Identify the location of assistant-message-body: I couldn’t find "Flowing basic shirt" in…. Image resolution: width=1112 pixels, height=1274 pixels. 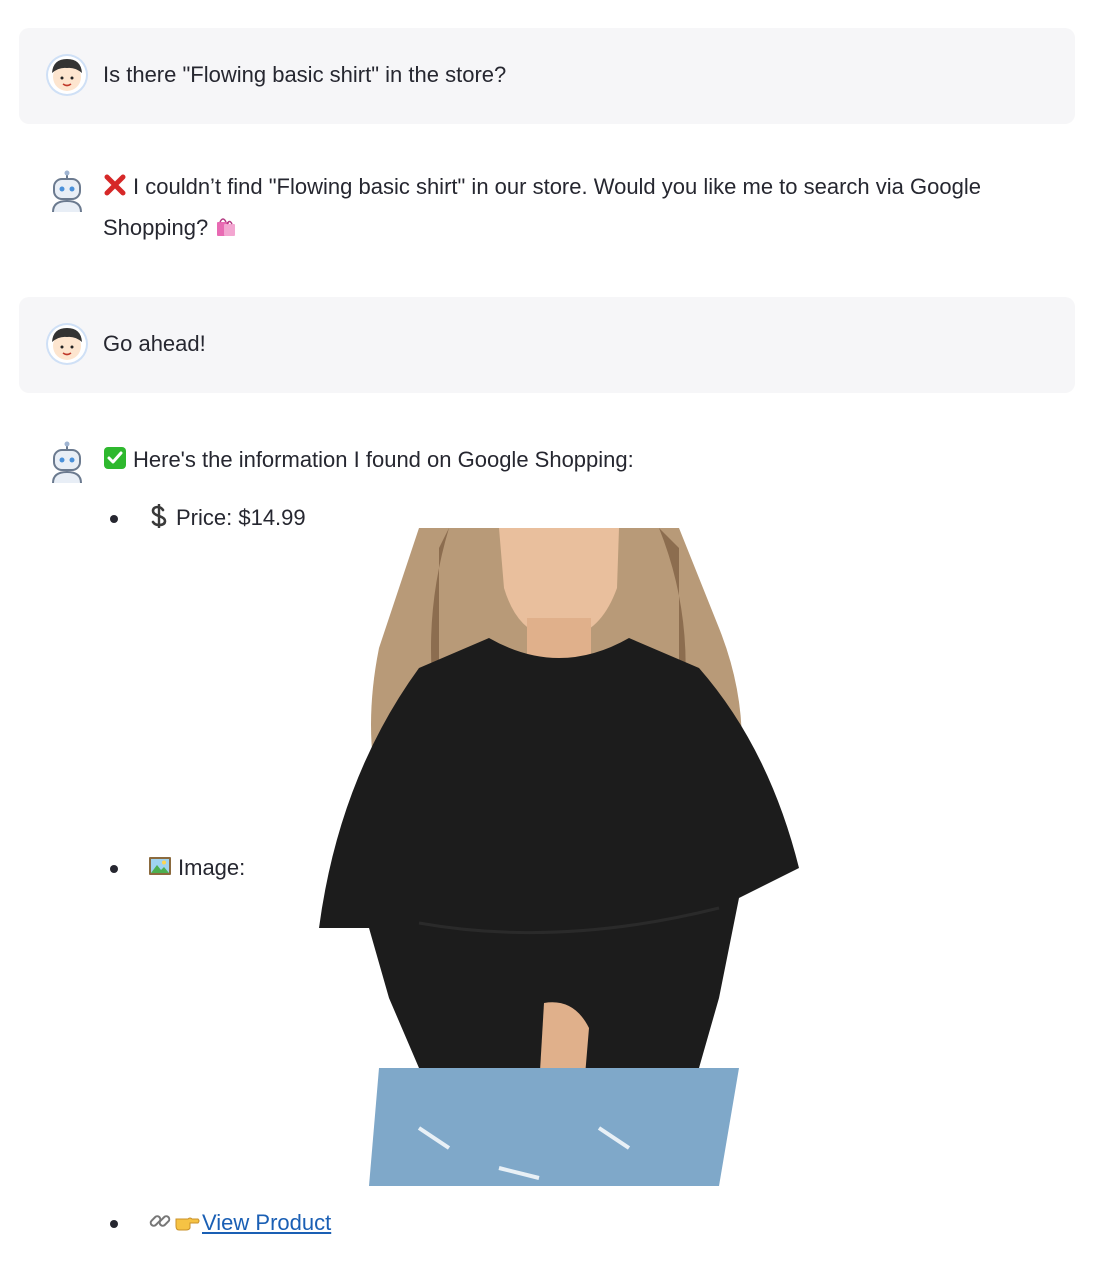
(559, 209).